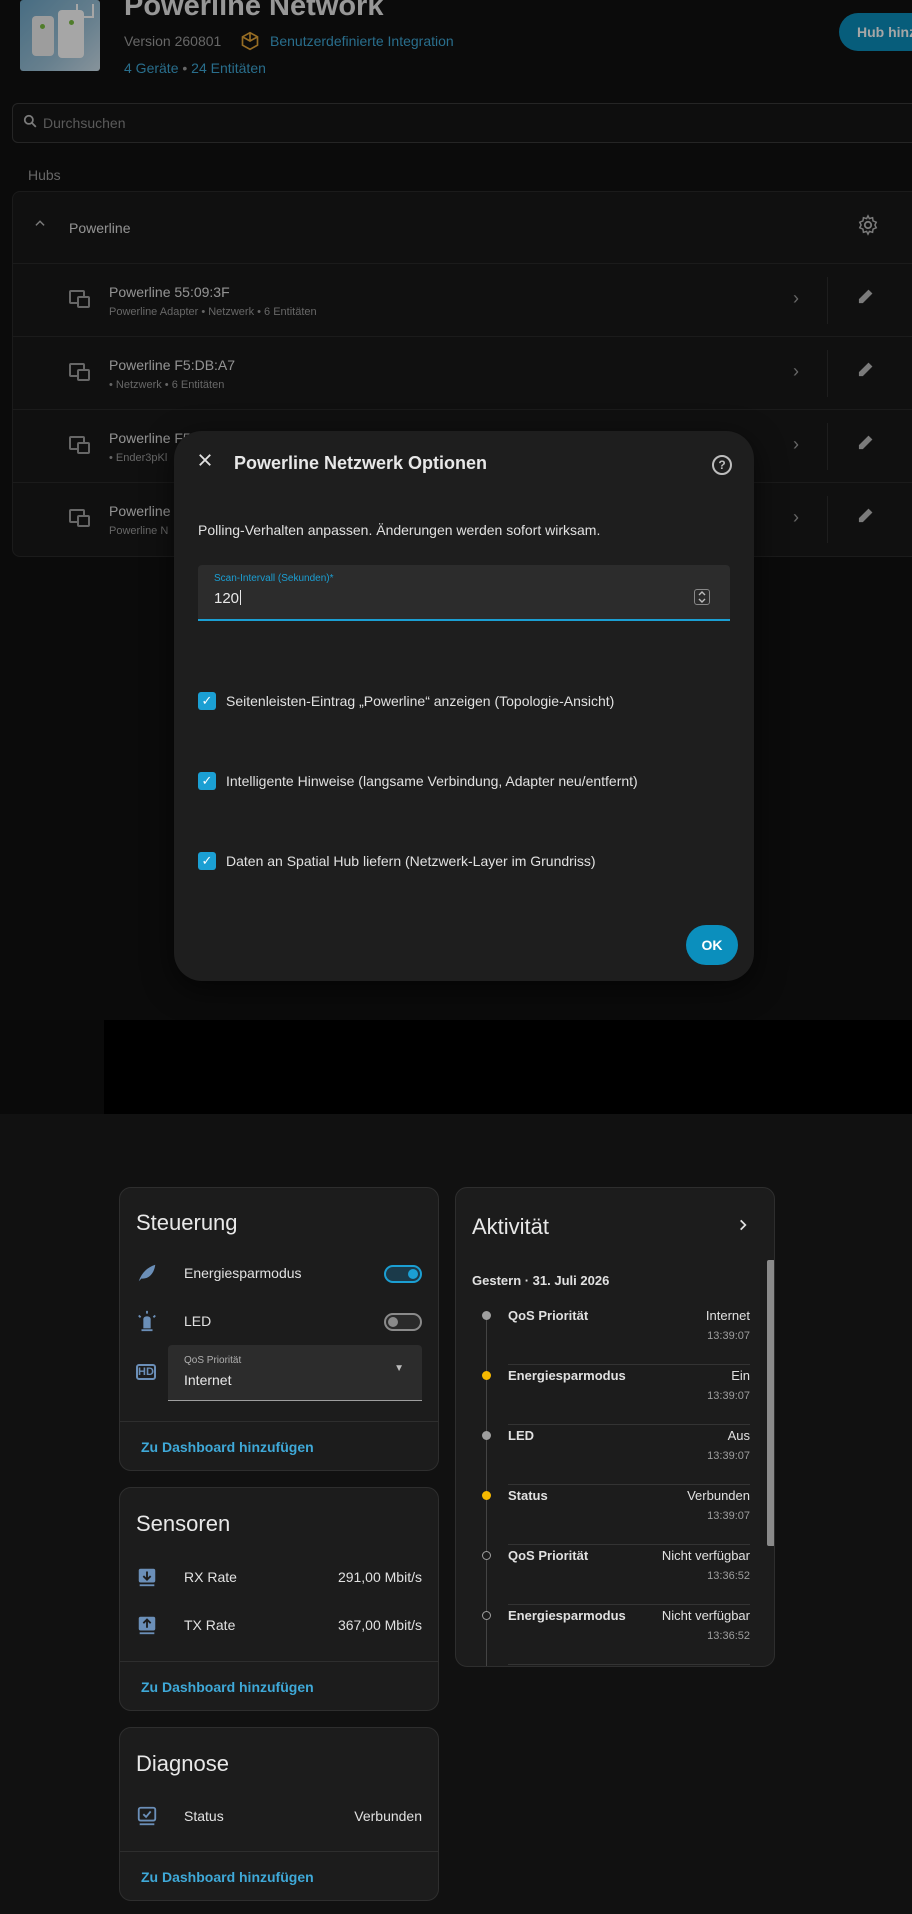  Describe the element at coordinates (712, 945) in the screenshot. I see `ok-button: OK` at that location.